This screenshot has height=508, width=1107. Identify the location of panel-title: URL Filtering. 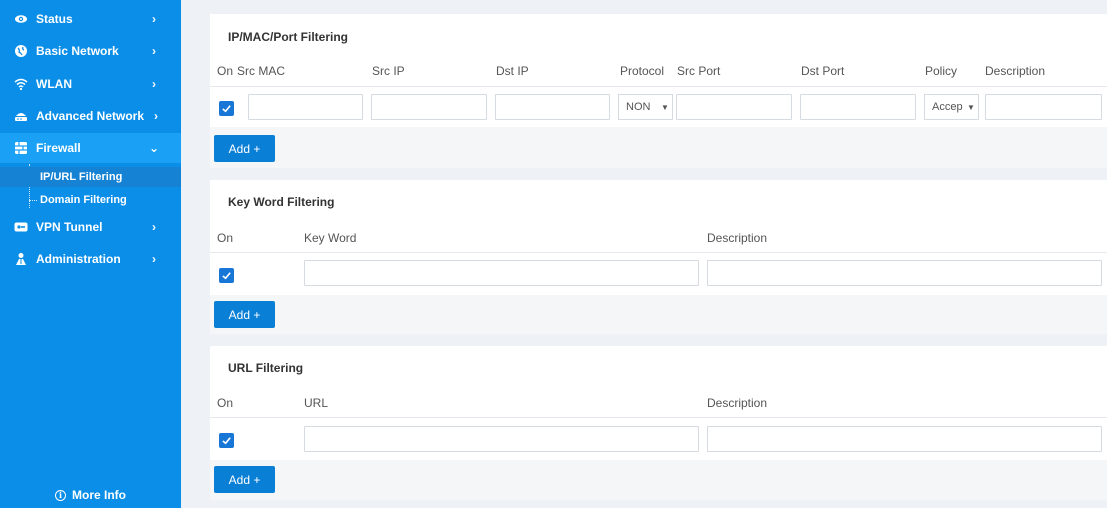
(266, 368).